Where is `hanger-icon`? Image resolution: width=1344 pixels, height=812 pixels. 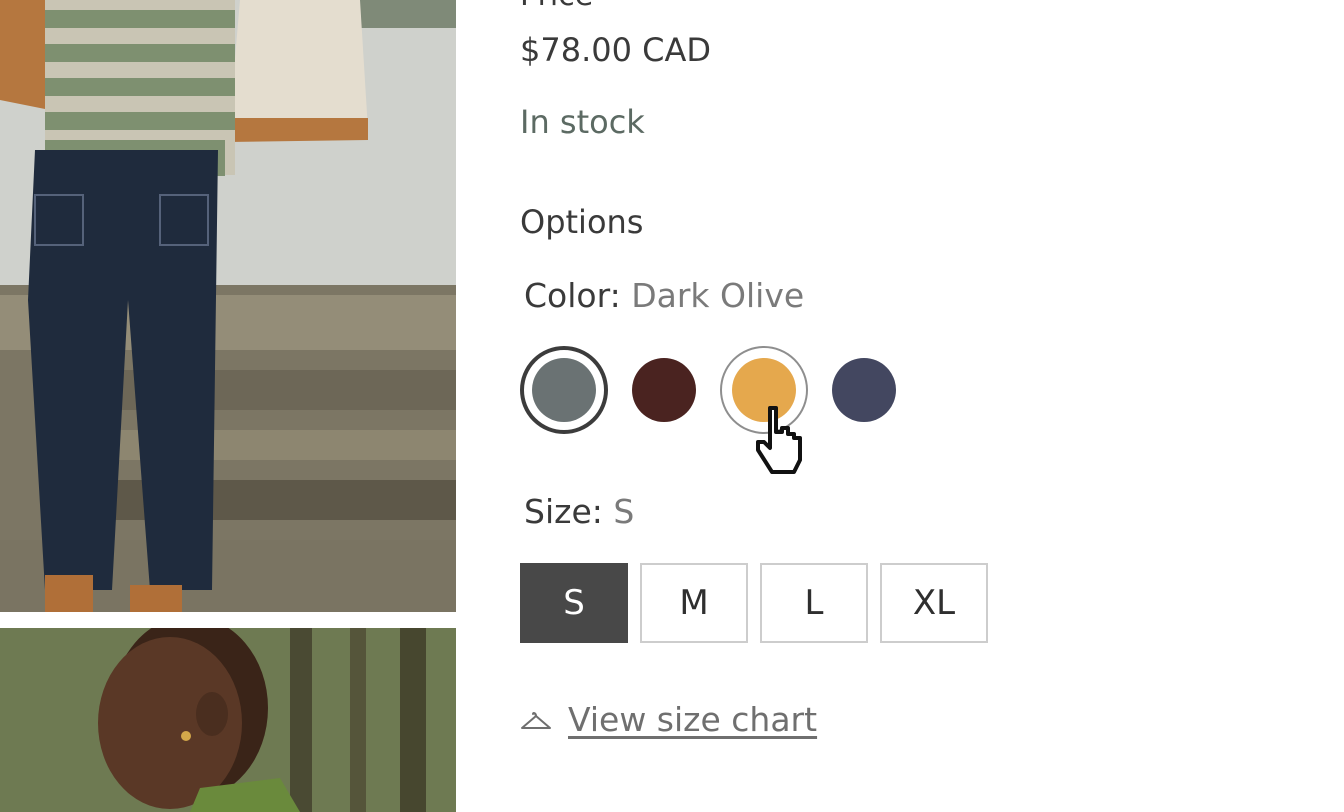 hanger-icon is located at coordinates (536, 720).